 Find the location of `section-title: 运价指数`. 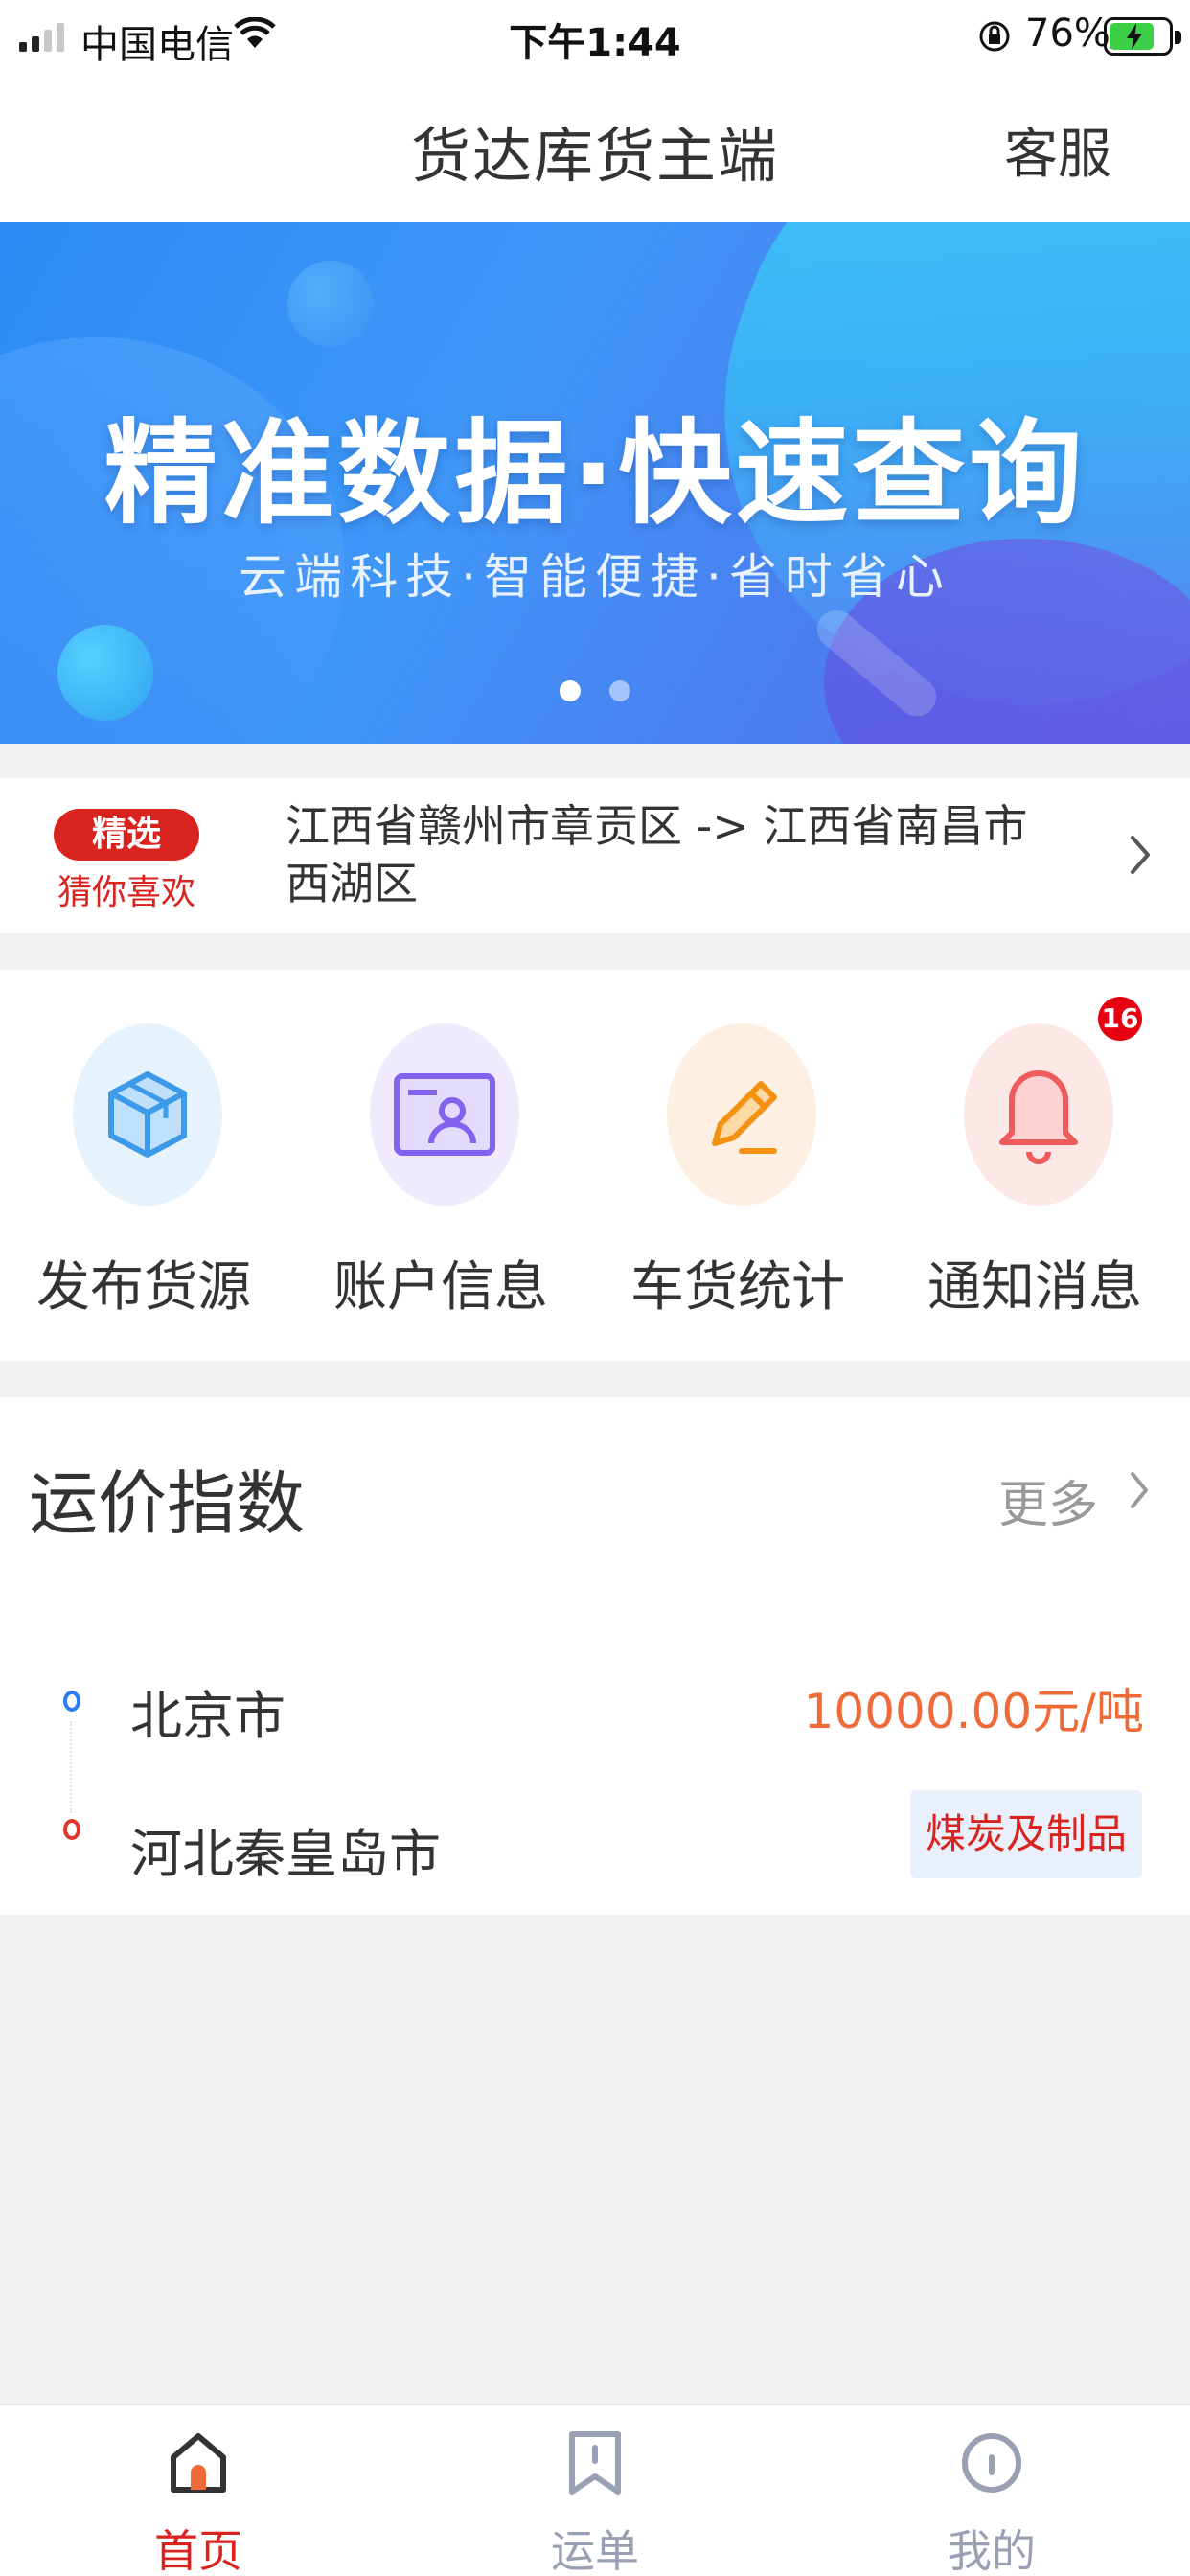

section-title: 运价指数 is located at coordinates (167, 1503).